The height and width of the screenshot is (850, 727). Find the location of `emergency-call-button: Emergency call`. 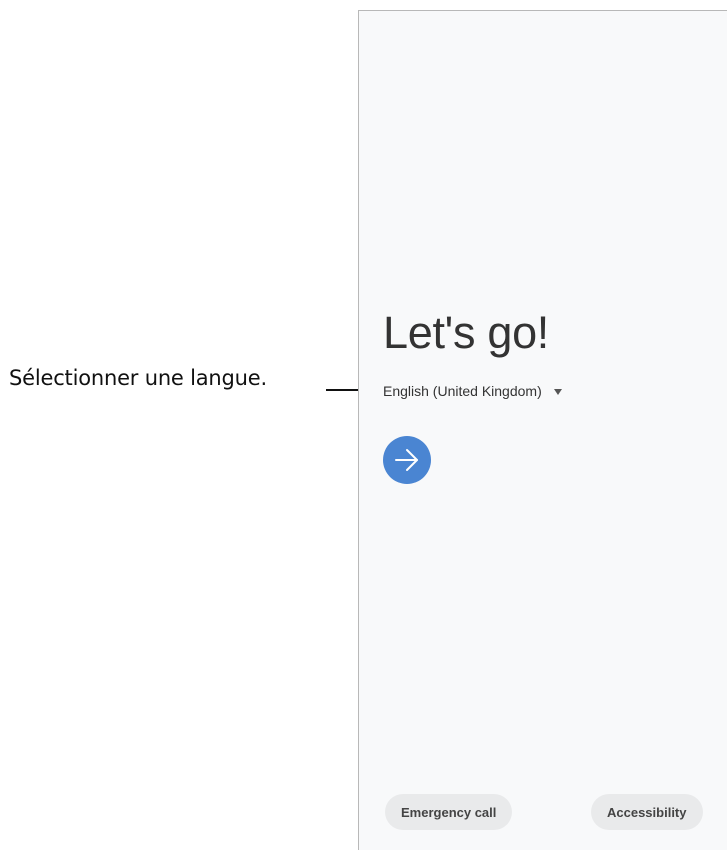

emergency-call-button: Emergency call is located at coordinates (449, 812).